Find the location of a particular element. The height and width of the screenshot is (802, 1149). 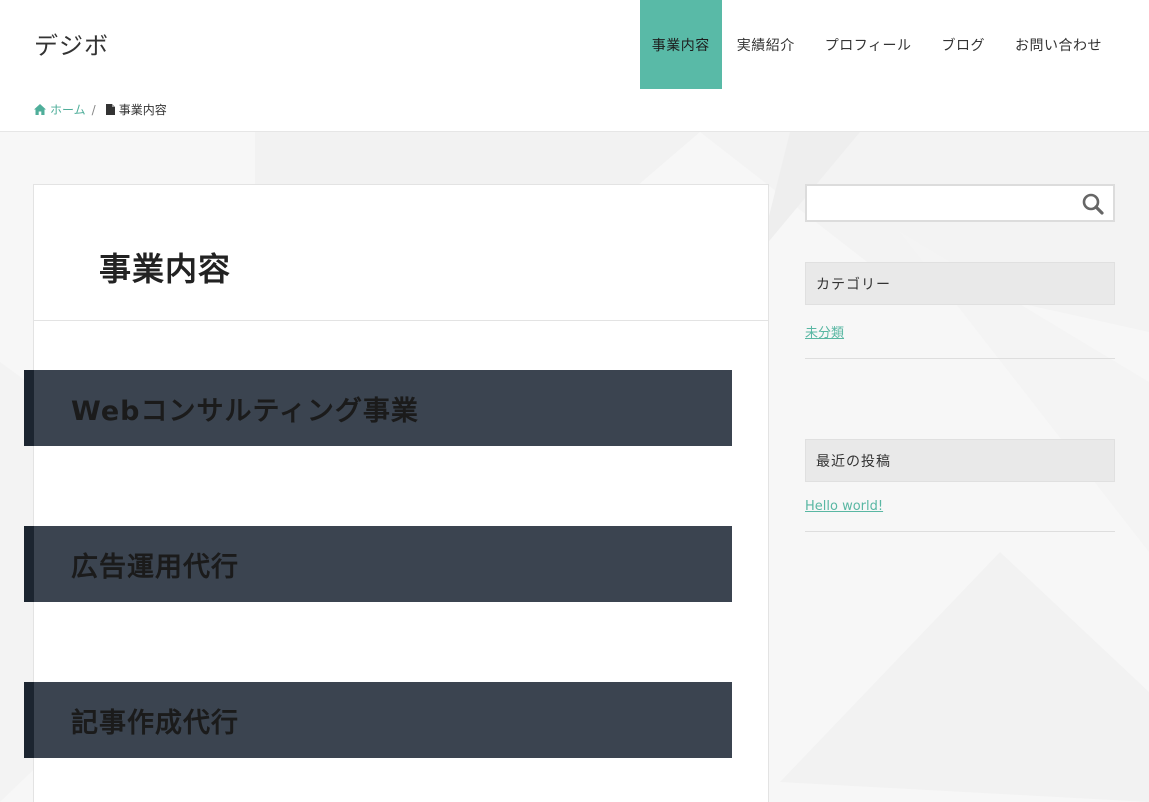

breadcrumb-current: 事業内容 is located at coordinates (136, 109).